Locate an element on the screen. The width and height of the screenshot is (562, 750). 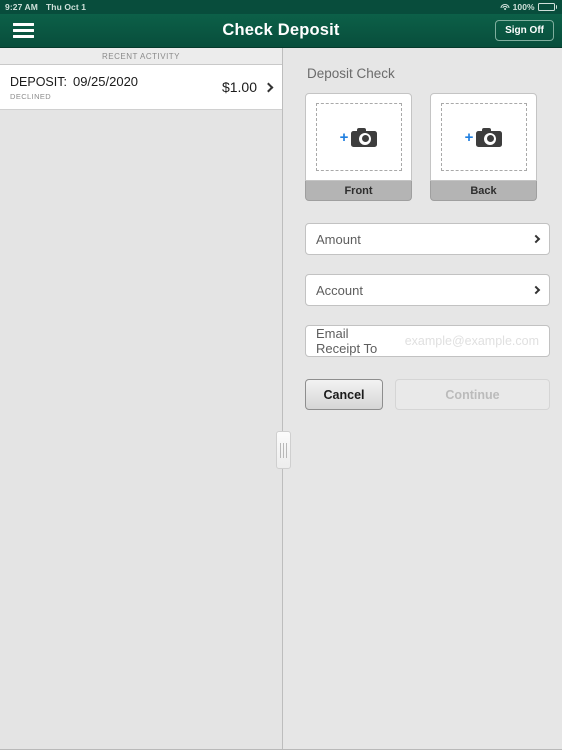
capture-front-dashed-area: + is located at coordinates (358, 137).